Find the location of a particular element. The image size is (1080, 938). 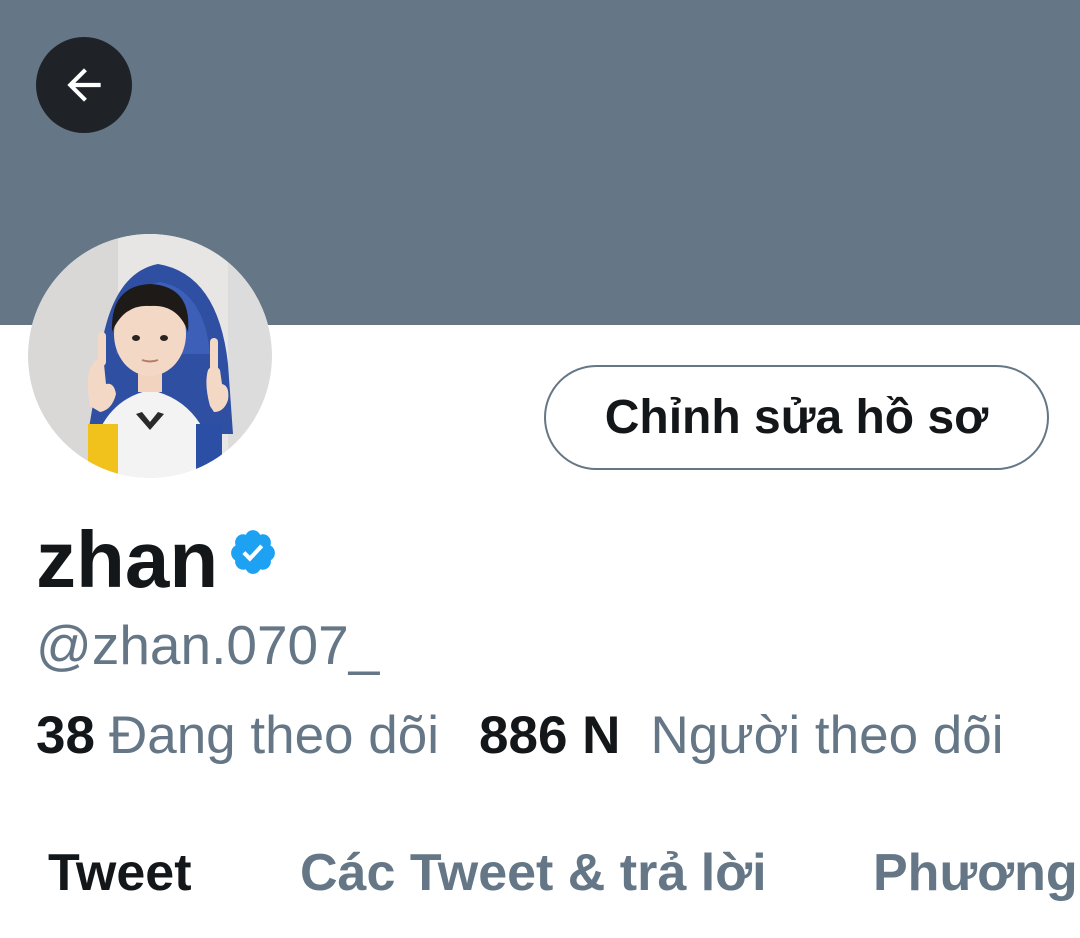

following-link: 38 Đang theo dõi is located at coordinates (237, 735).